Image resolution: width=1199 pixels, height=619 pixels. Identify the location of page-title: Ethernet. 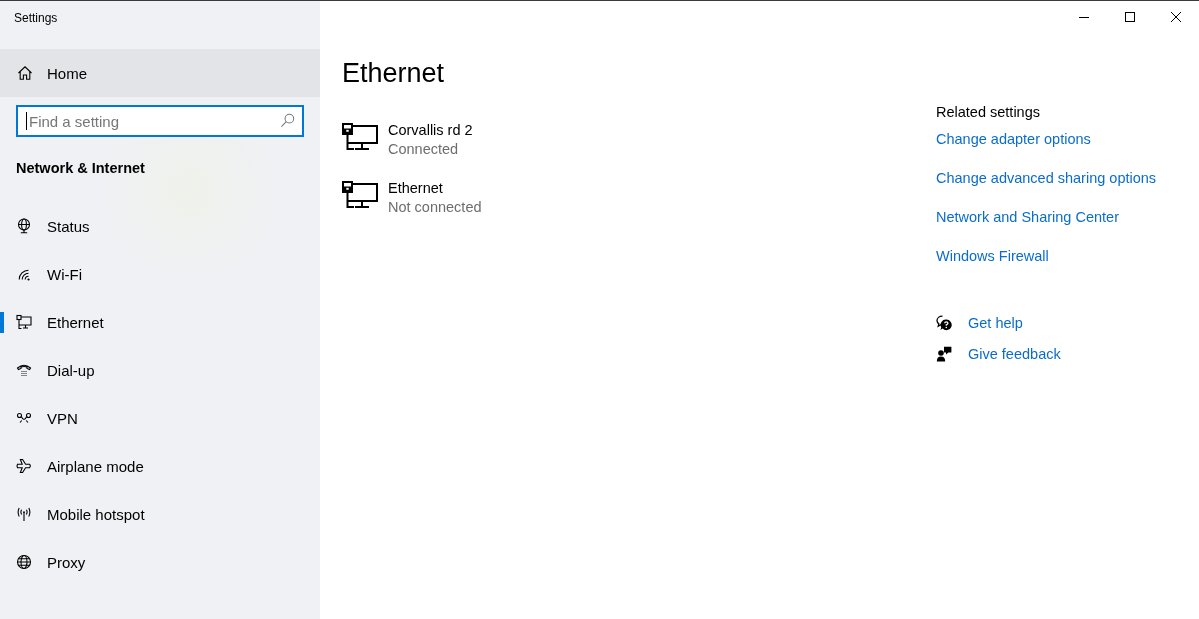
(393, 73).